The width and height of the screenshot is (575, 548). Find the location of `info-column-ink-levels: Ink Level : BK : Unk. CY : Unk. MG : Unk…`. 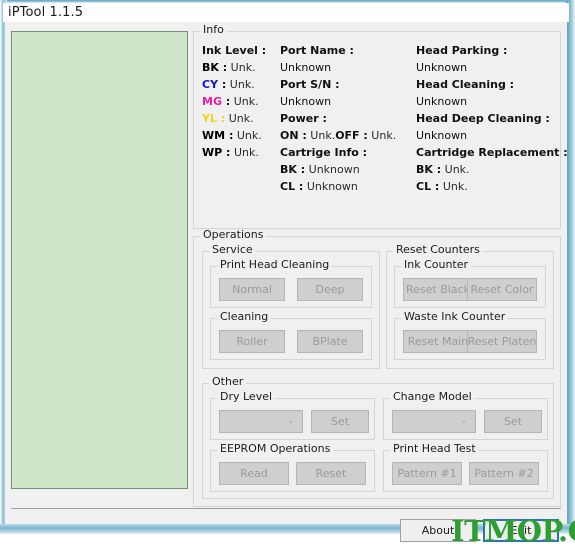

info-column-ink-levels: Ink Level : BK : Unk. CY : Unk. MG : Unk… is located at coordinates (242, 101).